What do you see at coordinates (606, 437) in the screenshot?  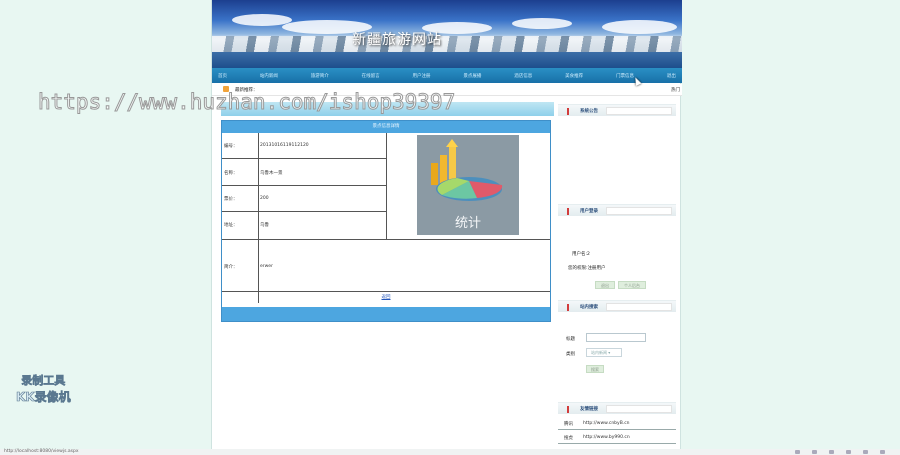 I see `friend-link-url: http://www.by990.cn` at bounding box center [606, 437].